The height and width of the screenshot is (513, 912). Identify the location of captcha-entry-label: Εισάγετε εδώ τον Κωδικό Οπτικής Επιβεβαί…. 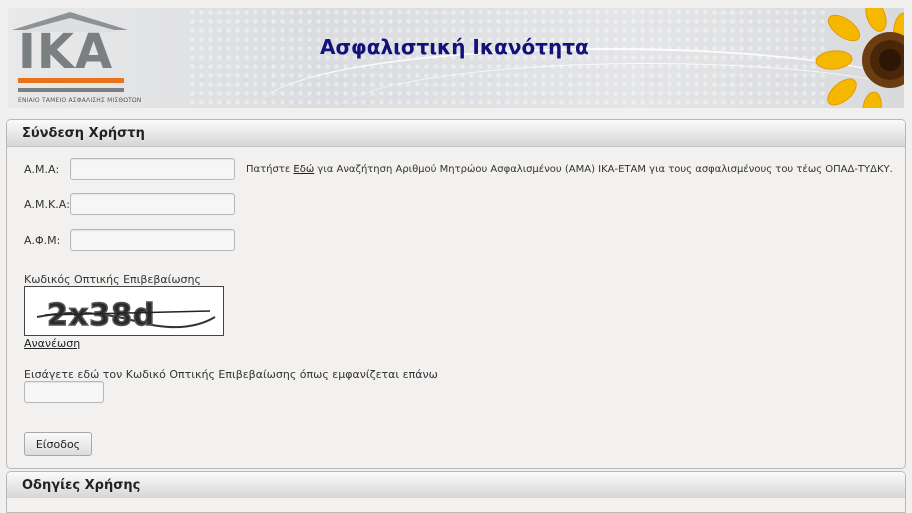
(231, 374).